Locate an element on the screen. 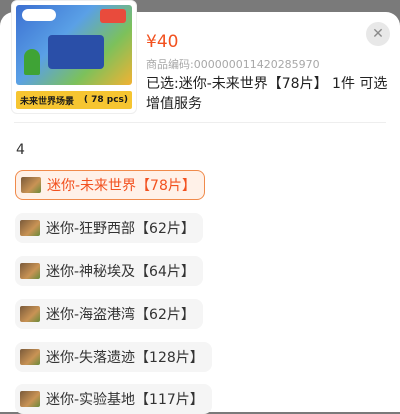  option-item: 迷你-神秘埃及【64片】 is located at coordinates (109, 271).